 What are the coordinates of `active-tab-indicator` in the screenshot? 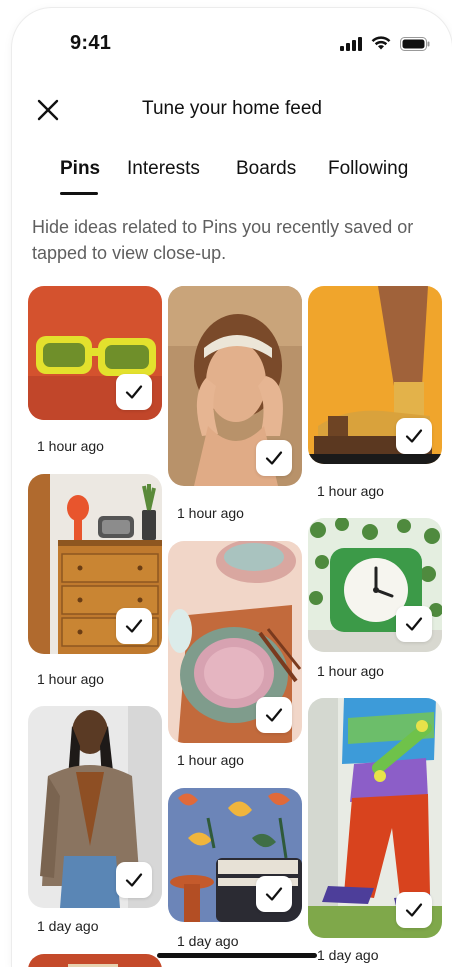 It's located at (79, 193).